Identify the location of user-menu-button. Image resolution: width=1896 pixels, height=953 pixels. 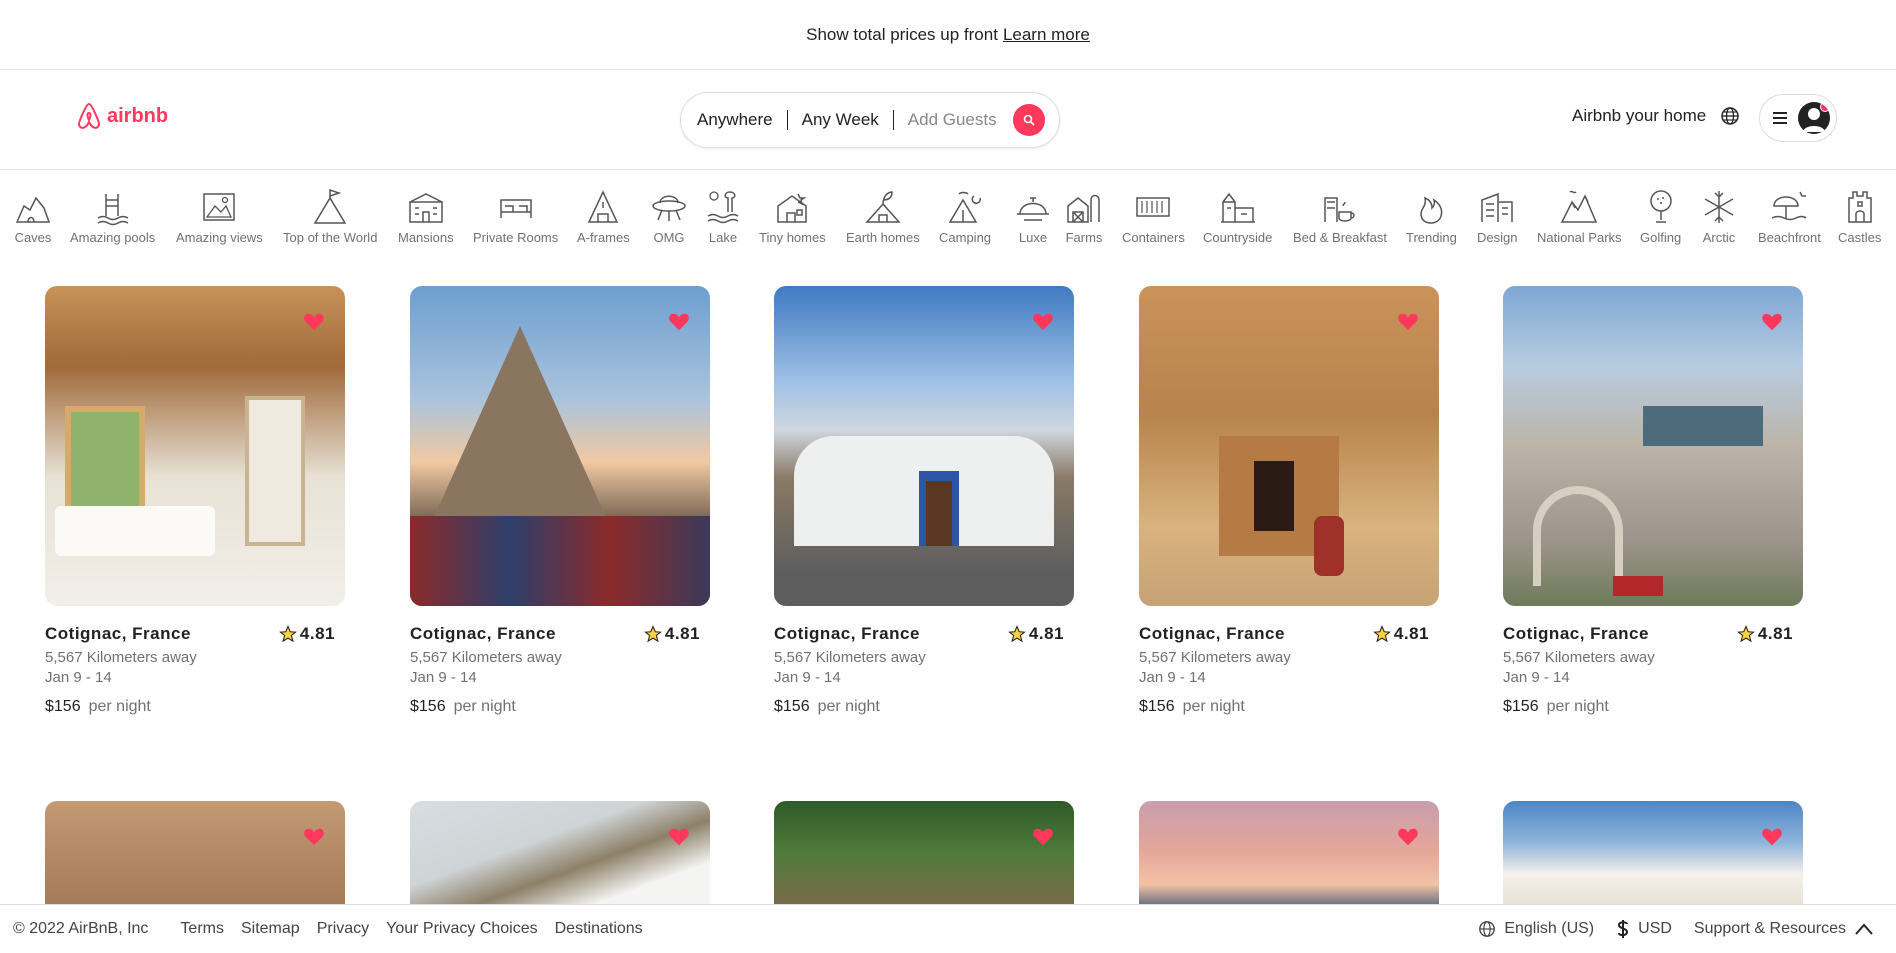
(1798, 118).